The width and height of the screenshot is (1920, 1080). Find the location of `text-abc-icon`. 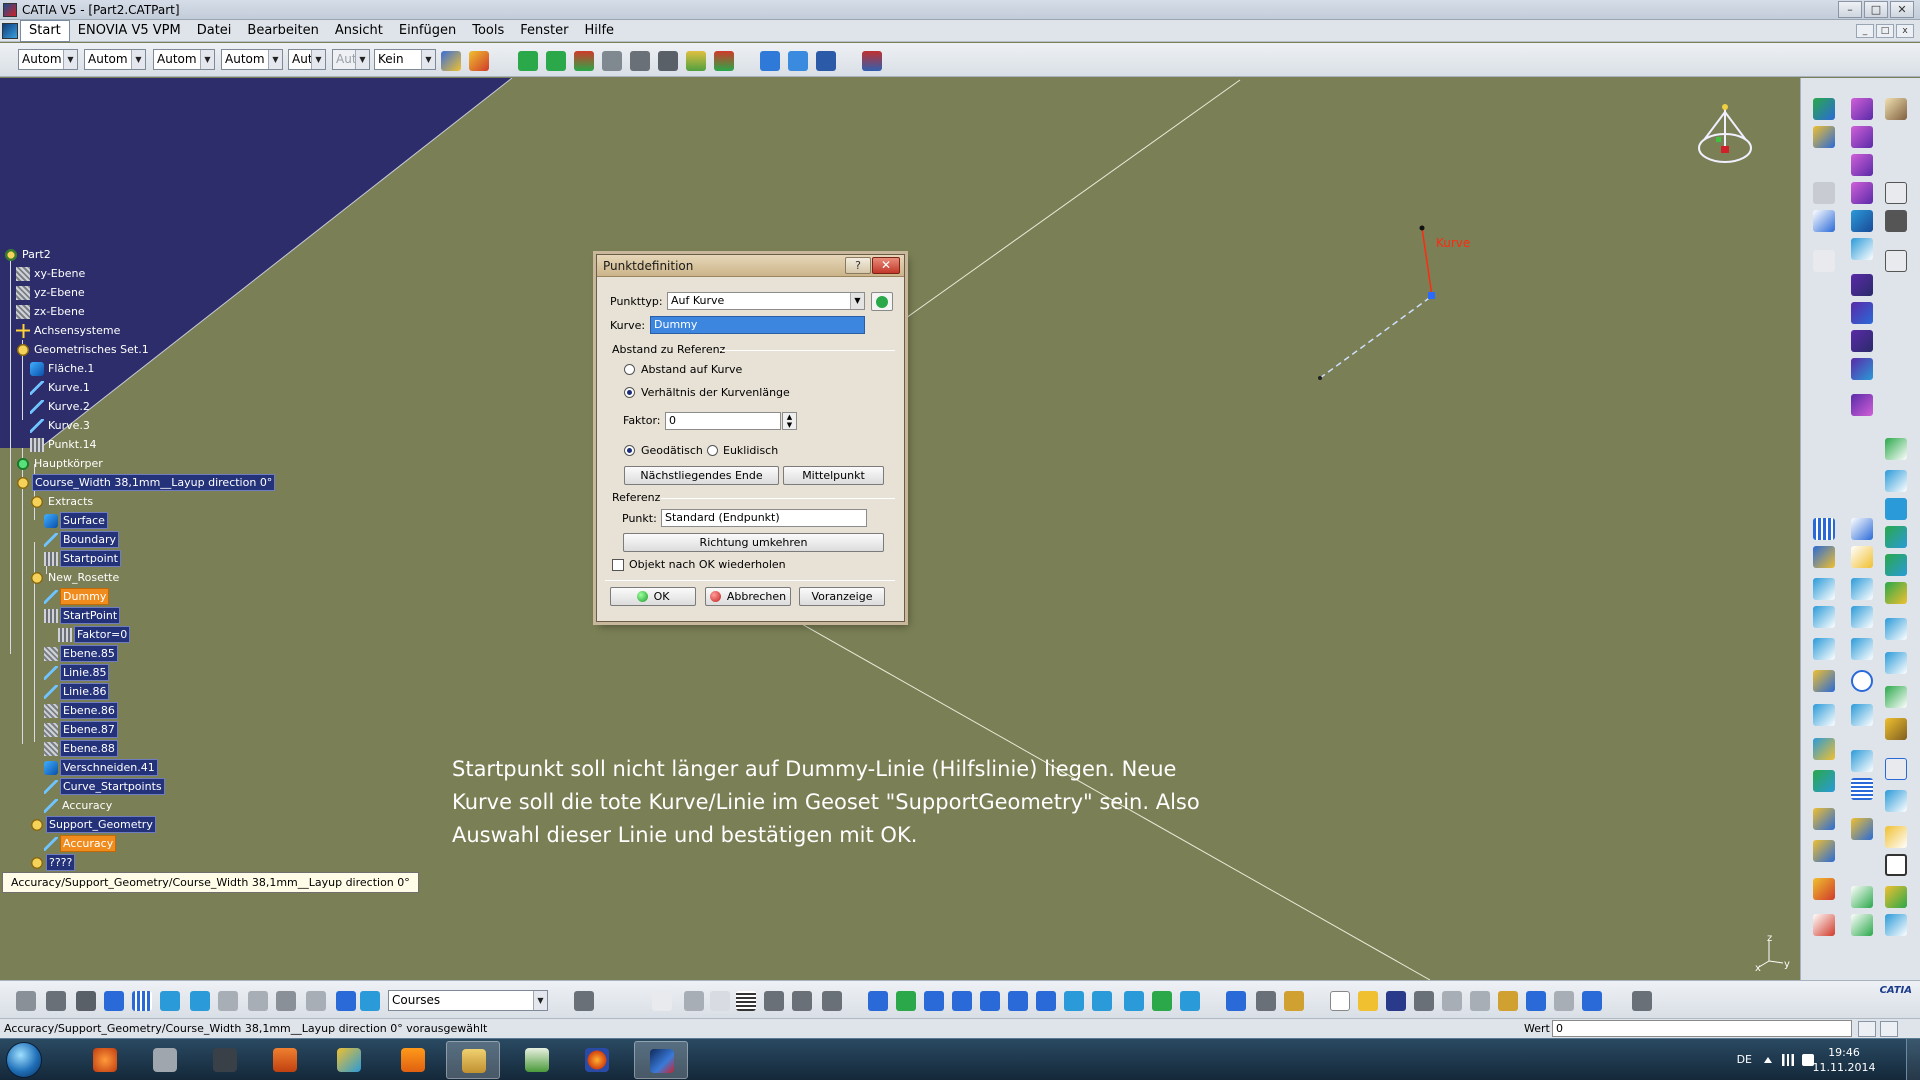

text-abc-icon is located at coordinates (1824, 261).